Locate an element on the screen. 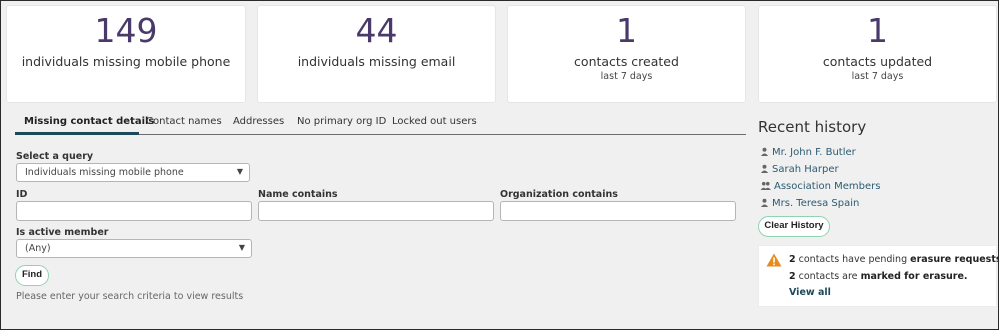 The height and width of the screenshot is (330, 999). stat-card-missing-email: 44 individuals missing email is located at coordinates (376, 54).